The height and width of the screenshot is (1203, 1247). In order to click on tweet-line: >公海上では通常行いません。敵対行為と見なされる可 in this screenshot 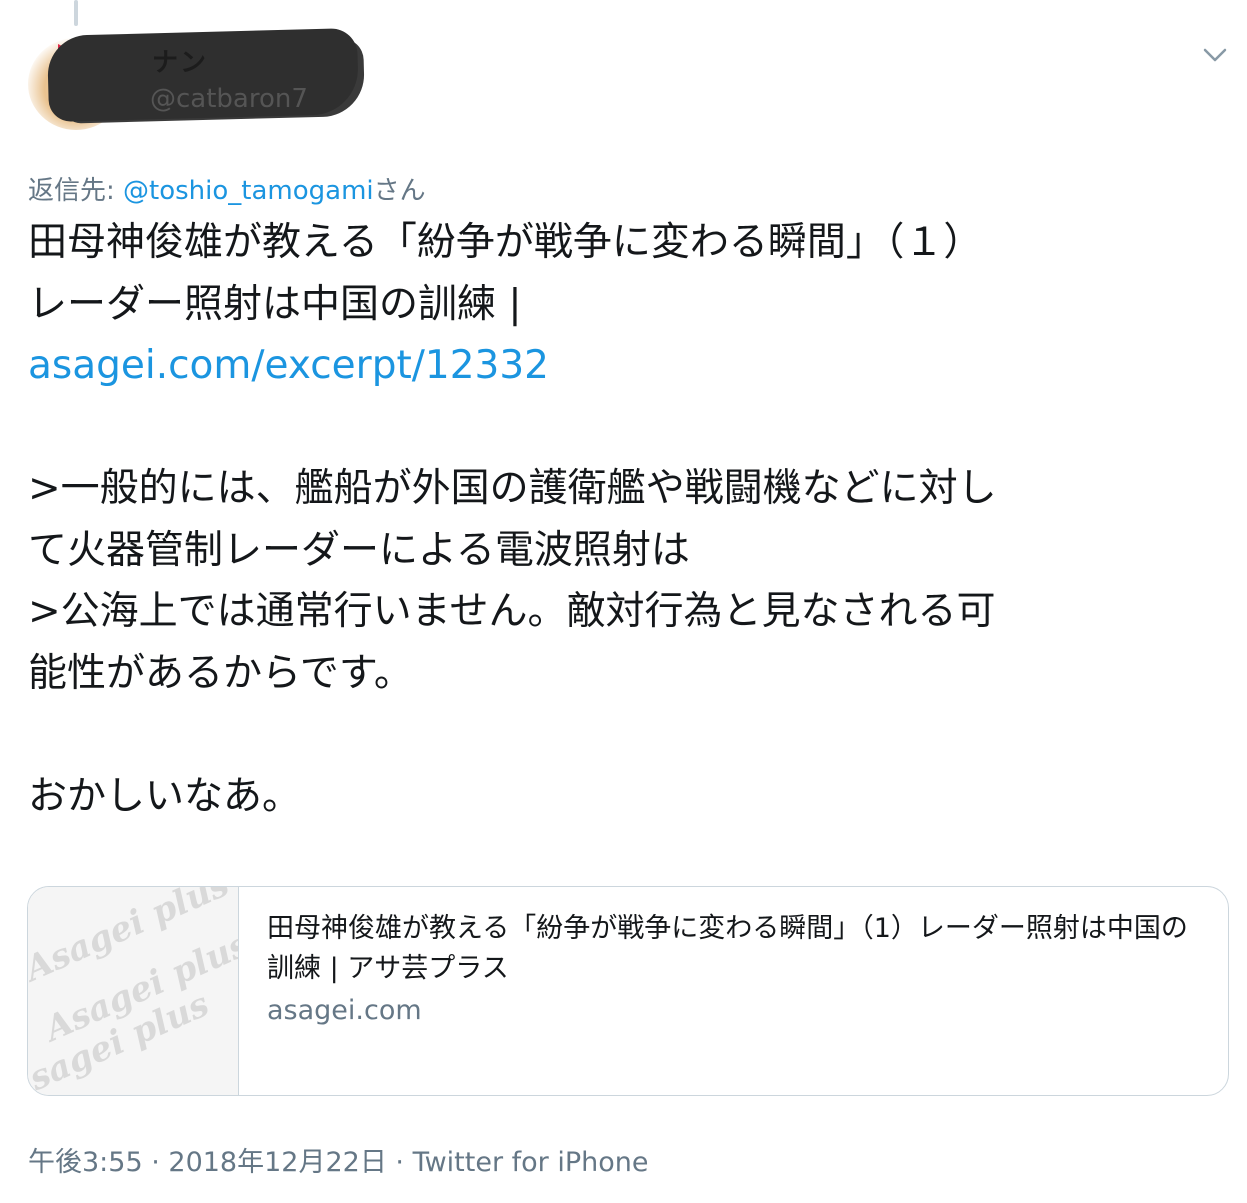, I will do `click(512, 611)`.